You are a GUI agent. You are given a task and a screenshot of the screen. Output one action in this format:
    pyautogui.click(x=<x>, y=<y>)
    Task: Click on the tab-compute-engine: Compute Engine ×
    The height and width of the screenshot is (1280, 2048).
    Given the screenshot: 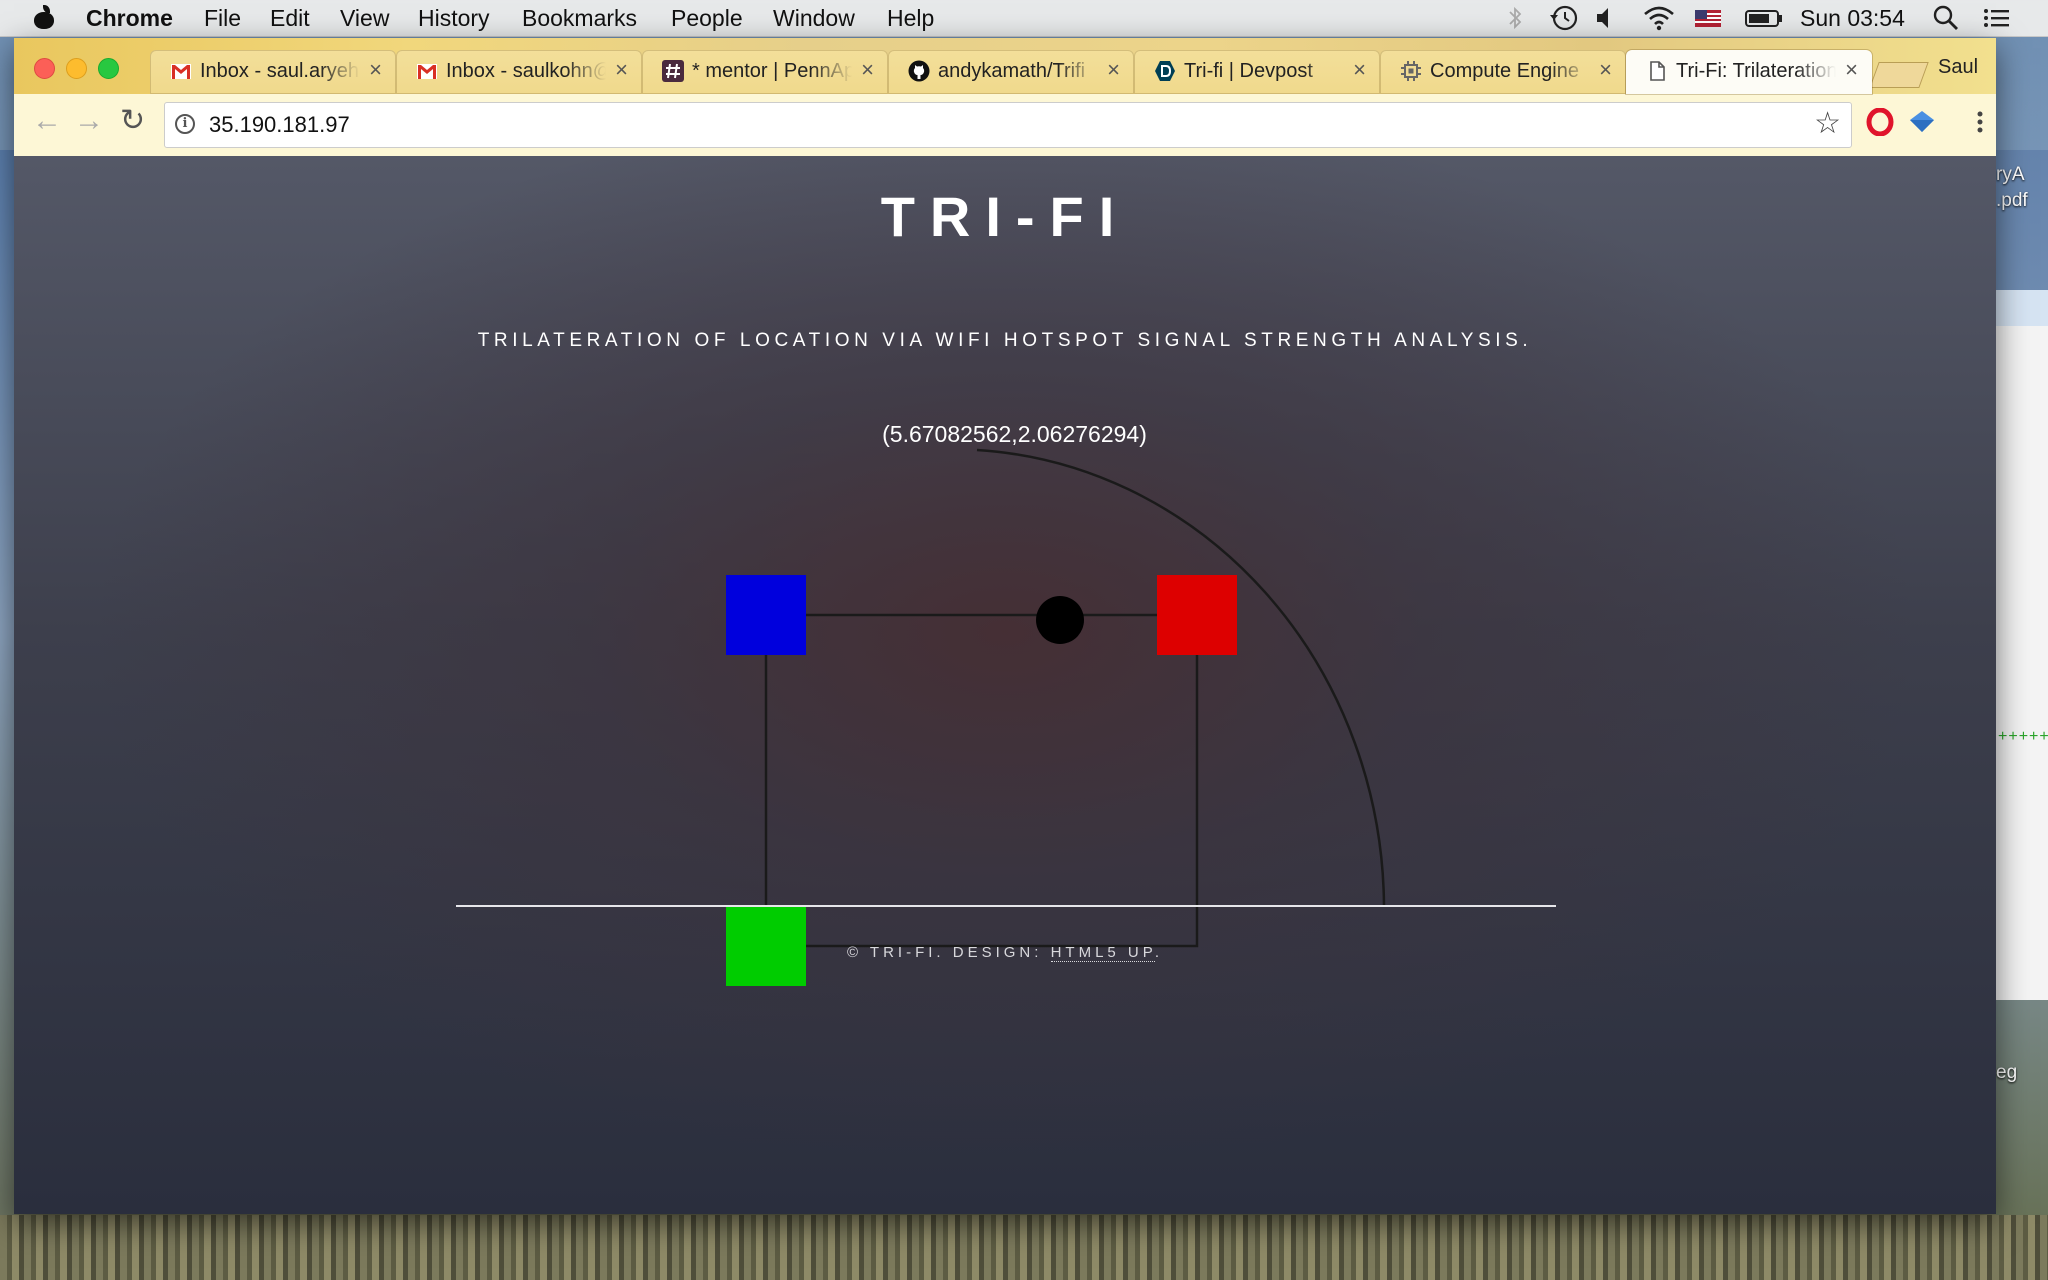 What is the action you would take?
    pyautogui.click(x=1503, y=72)
    